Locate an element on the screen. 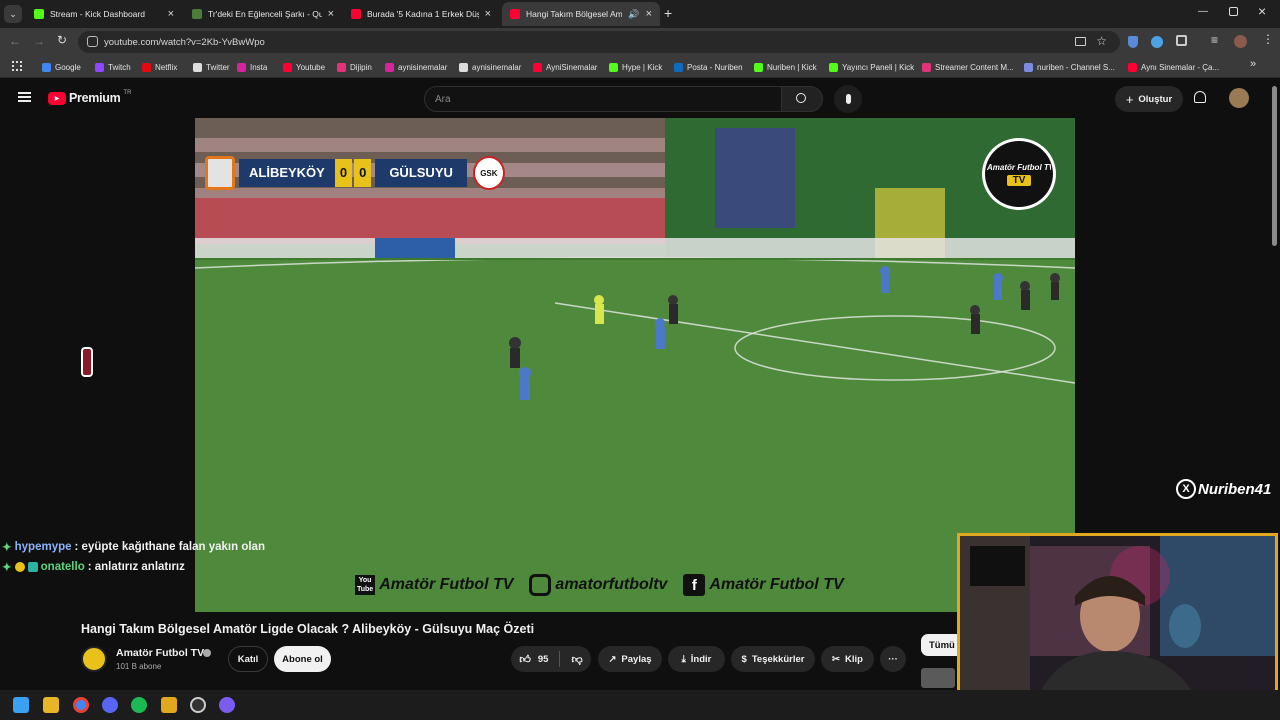  bookmark-item: Dijipin is located at coordinates (354, 67).